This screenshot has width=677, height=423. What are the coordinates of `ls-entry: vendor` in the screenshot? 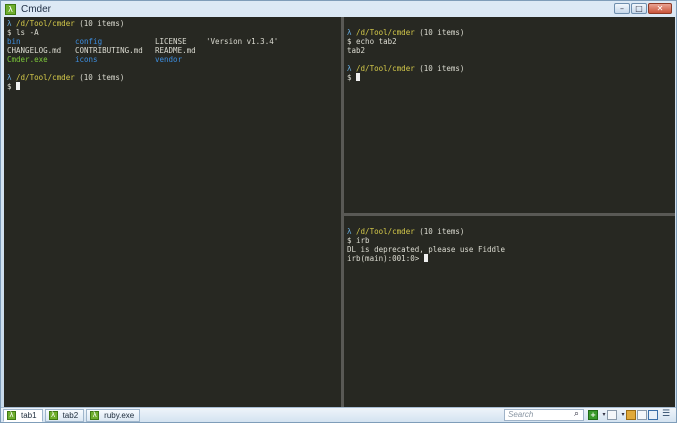 It's located at (169, 59).